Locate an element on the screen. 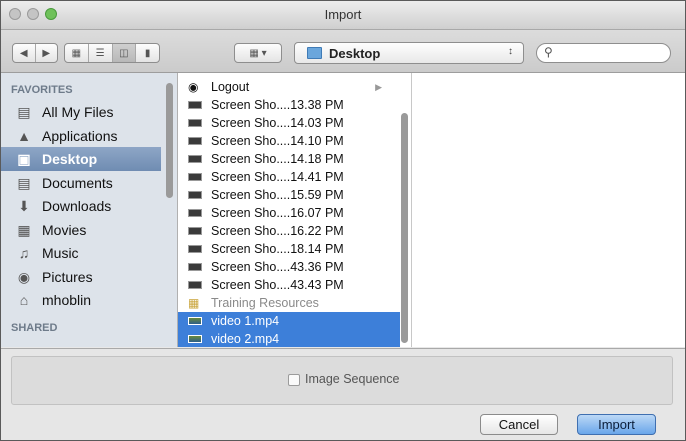 The height and width of the screenshot is (441, 686). list-item: Screen Sho....14.03 PM is located at coordinates (289, 123).